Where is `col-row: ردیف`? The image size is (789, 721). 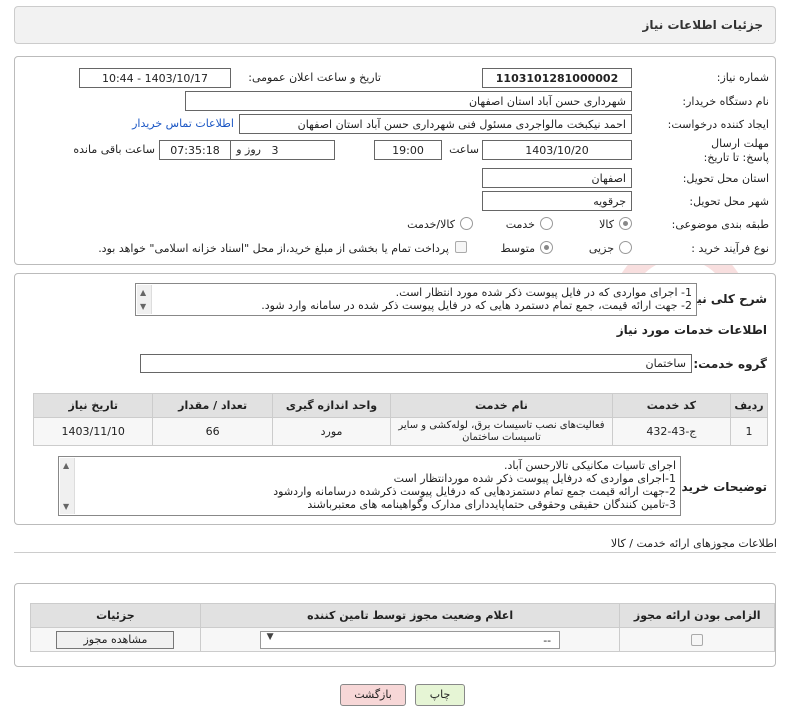 col-row: ردیف is located at coordinates (749, 405).